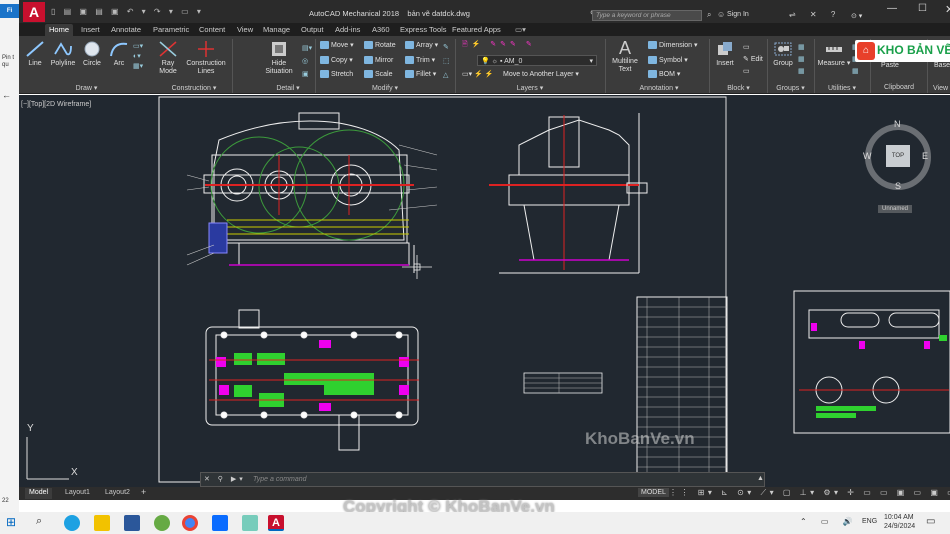 The height and width of the screenshot is (534, 950). What do you see at coordinates (625, 56) in the screenshot?
I see `multiline-text-button: A Multiline Text` at bounding box center [625, 56].